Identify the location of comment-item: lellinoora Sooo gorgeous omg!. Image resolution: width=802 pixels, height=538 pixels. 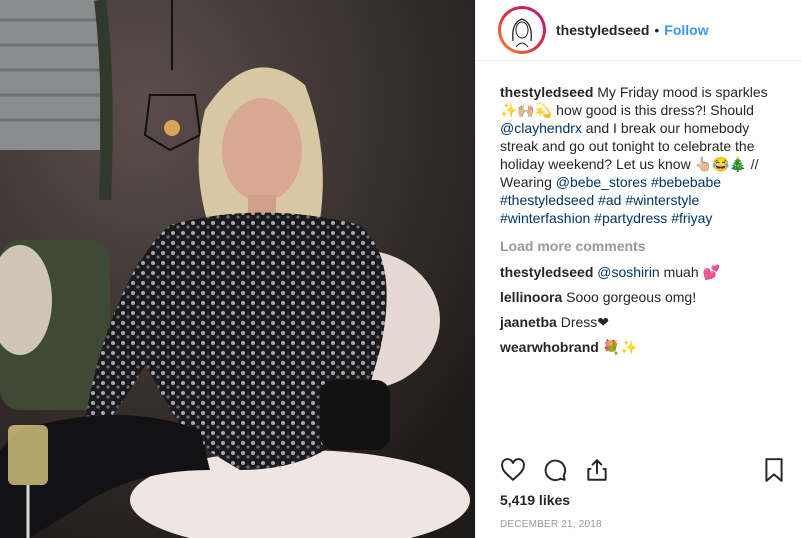
(642, 297).